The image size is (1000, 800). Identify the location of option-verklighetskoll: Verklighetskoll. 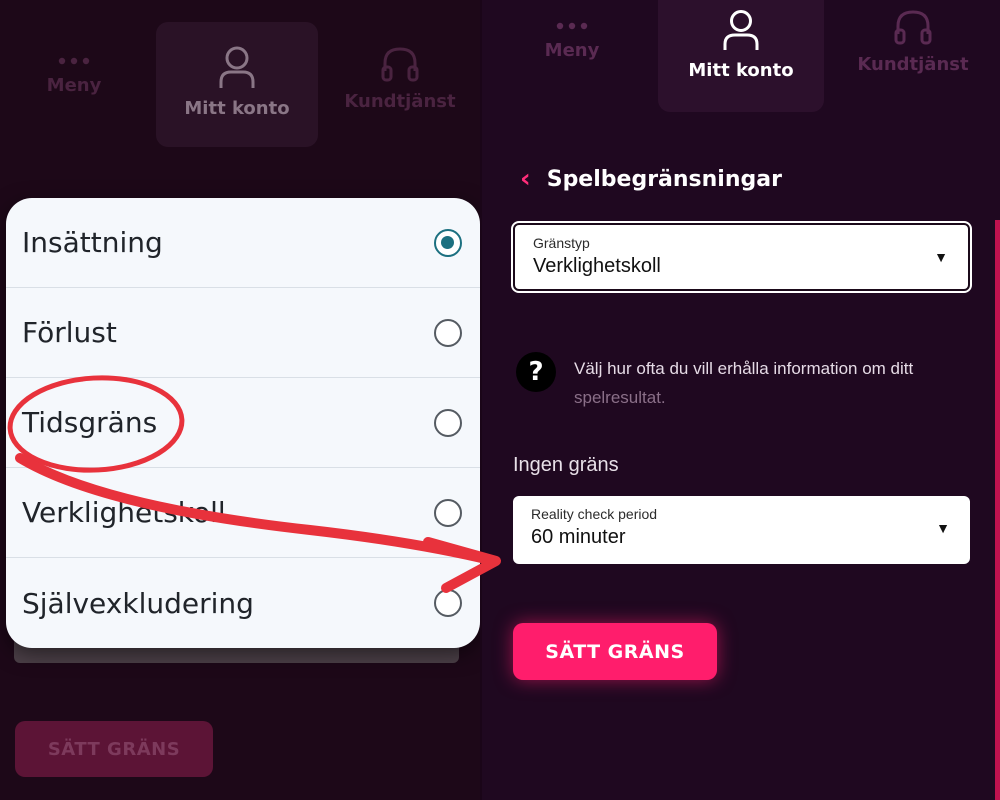
(243, 513).